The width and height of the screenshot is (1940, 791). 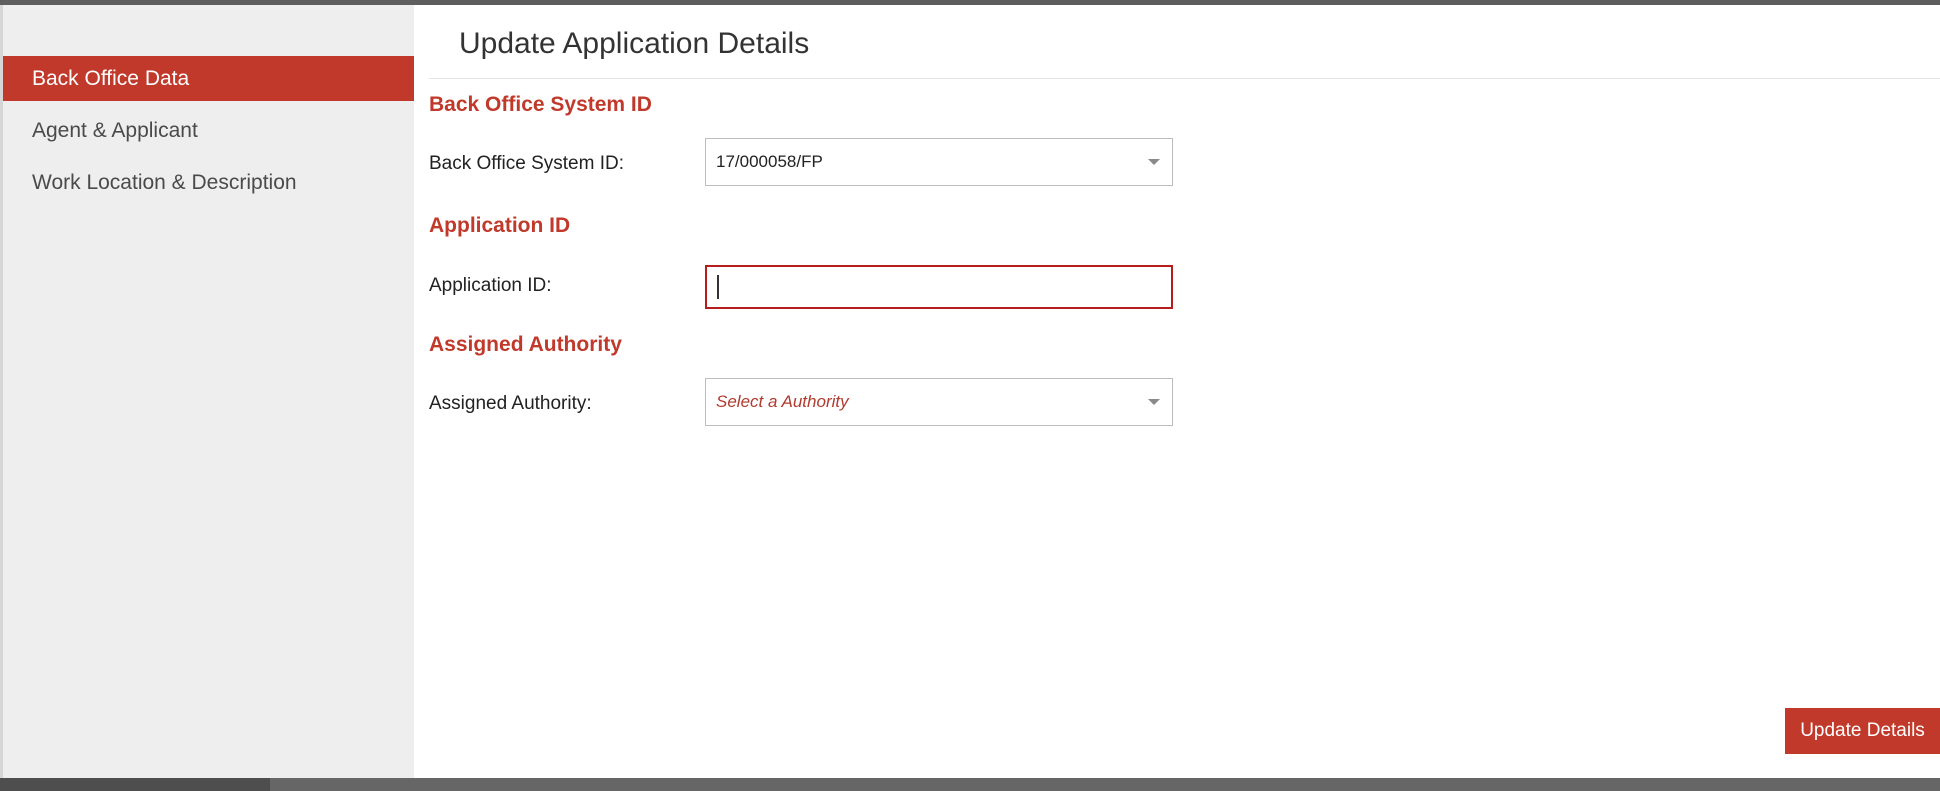 I want to click on sidebar-item-agent-applicant: Agent & Applicant, so click(x=208, y=130).